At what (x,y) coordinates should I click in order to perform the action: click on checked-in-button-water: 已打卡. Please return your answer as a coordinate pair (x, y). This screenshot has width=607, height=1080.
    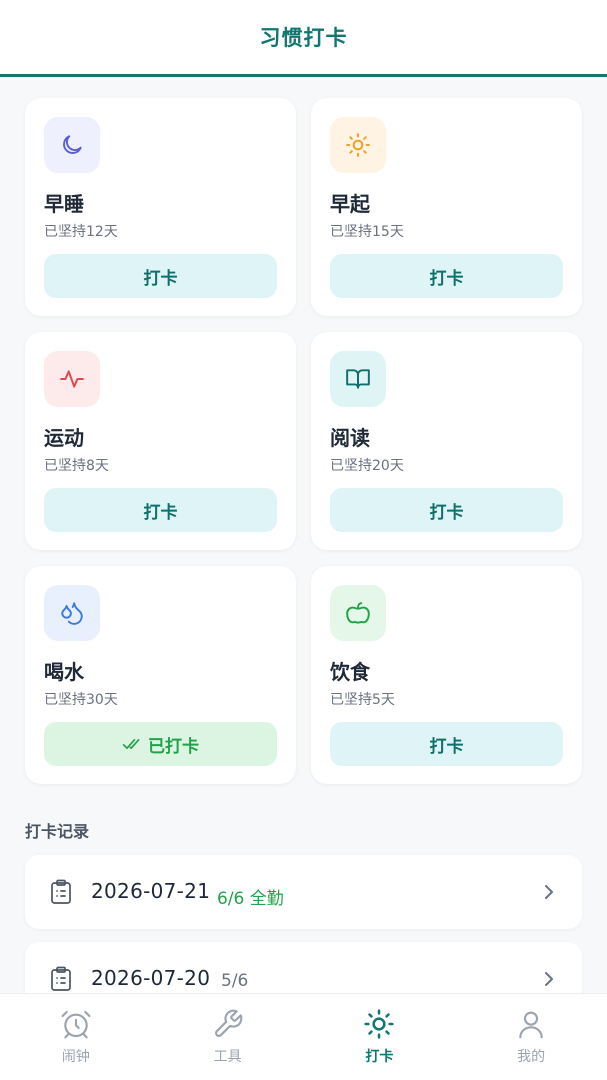
    Looking at the image, I should click on (160, 744).